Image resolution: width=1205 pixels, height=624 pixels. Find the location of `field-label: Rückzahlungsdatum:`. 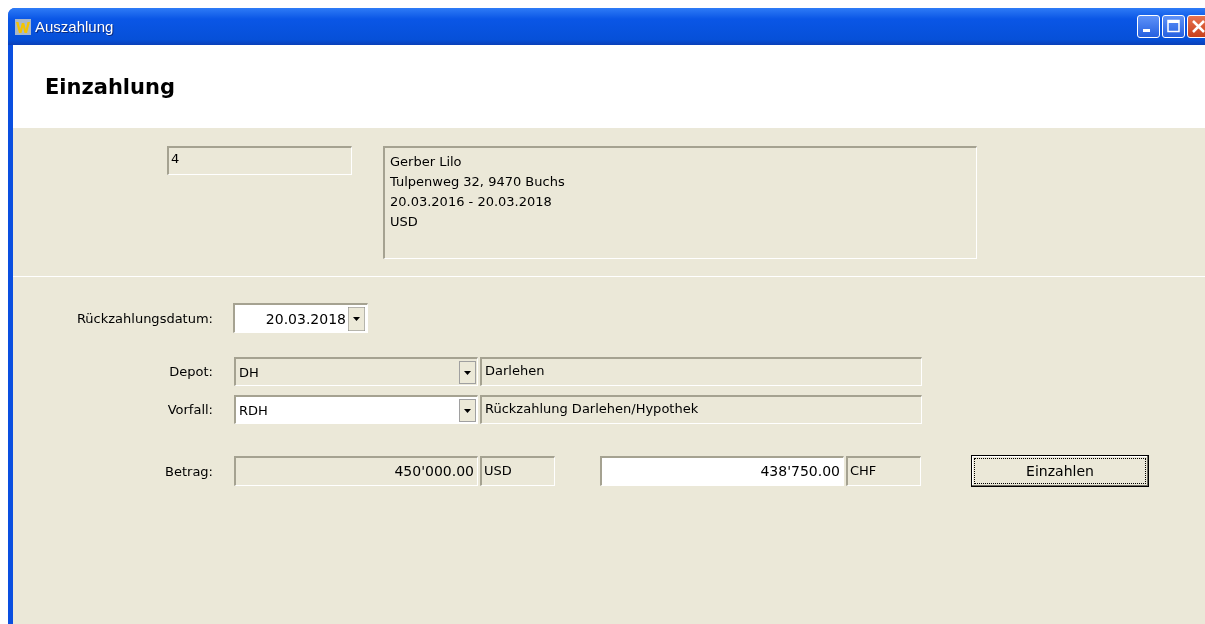

field-label: Rückzahlungsdatum: is located at coordinates (144, 318).